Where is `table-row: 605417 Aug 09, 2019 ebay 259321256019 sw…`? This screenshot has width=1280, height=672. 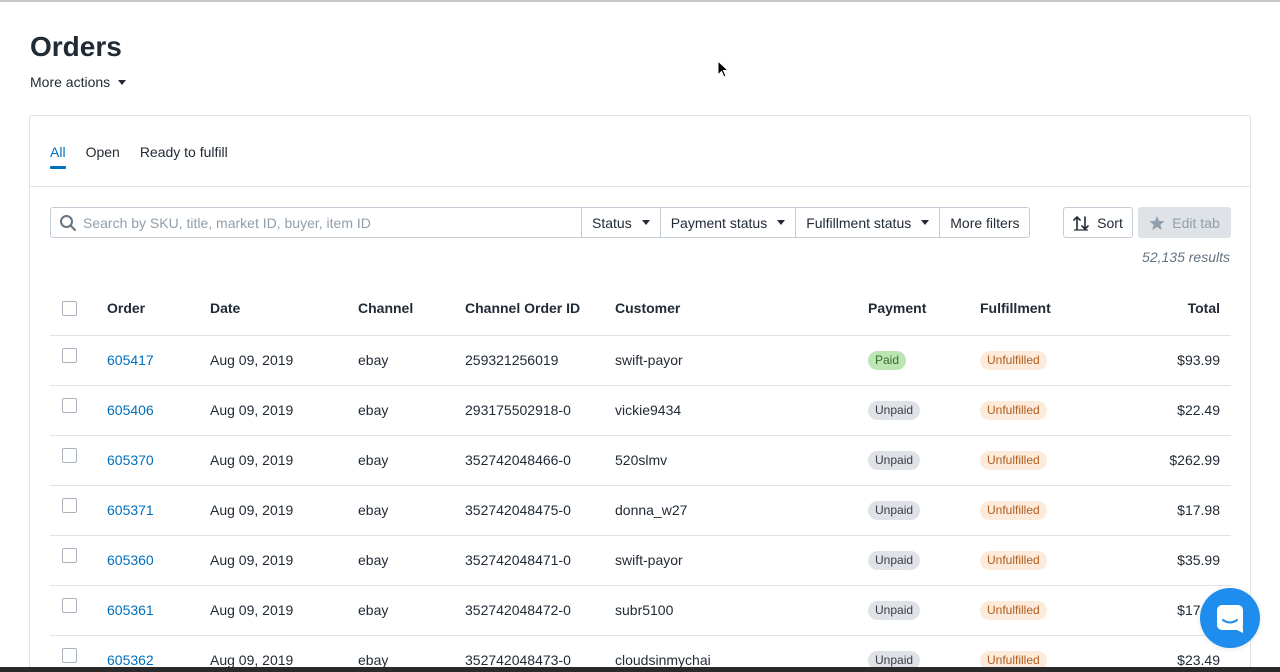 table-row: 605417 Aug 09, 2019 ebay 259321256019 sw… is located at coordinates (640, 360).